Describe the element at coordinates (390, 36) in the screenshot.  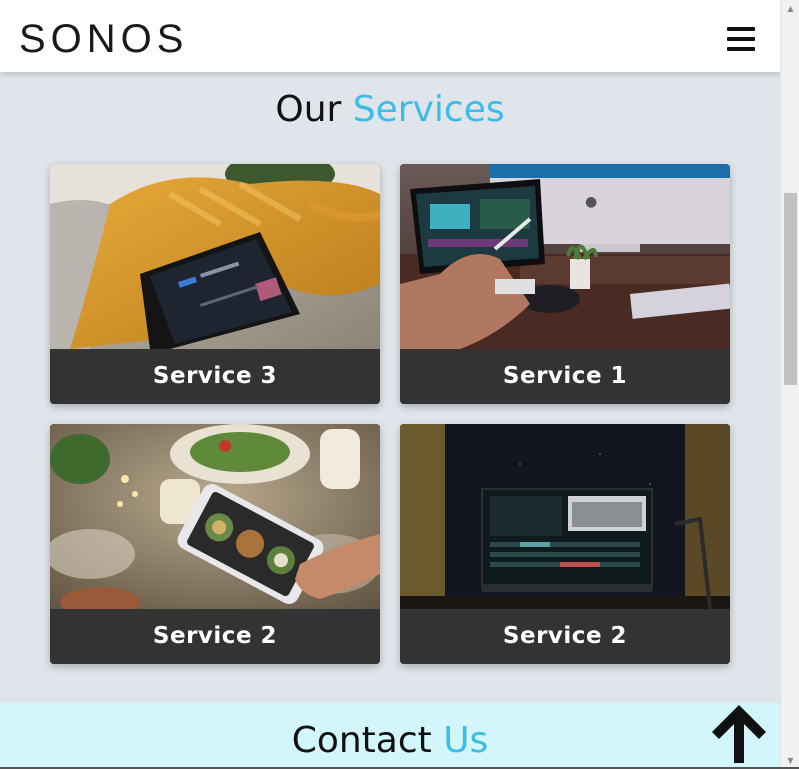
I see `site-header: SONOS` at that location.